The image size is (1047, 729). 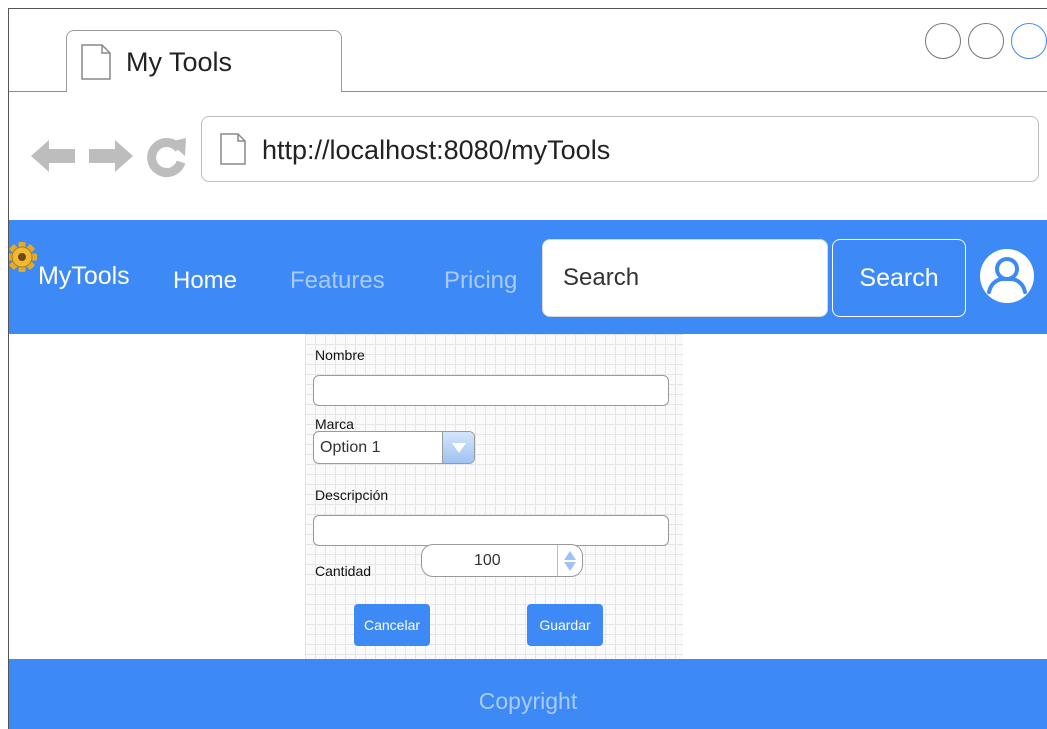 I want to click on marca-selected-value: Option 1, so click(x=350, y=447).